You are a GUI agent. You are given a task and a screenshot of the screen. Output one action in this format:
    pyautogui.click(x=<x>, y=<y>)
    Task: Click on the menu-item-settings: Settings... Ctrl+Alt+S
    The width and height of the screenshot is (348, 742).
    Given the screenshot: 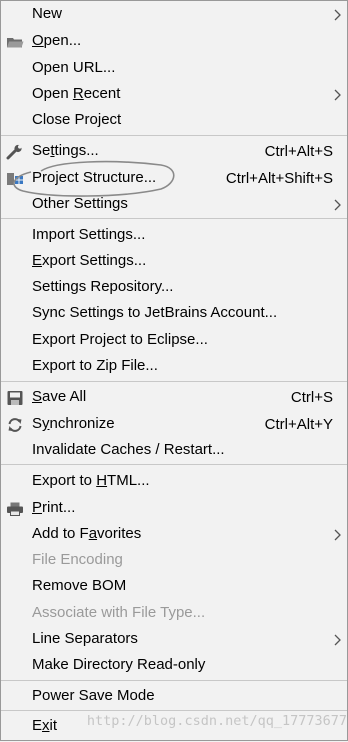 What is the action you would take?
    pyautogui.click(x=174, y=152)
    